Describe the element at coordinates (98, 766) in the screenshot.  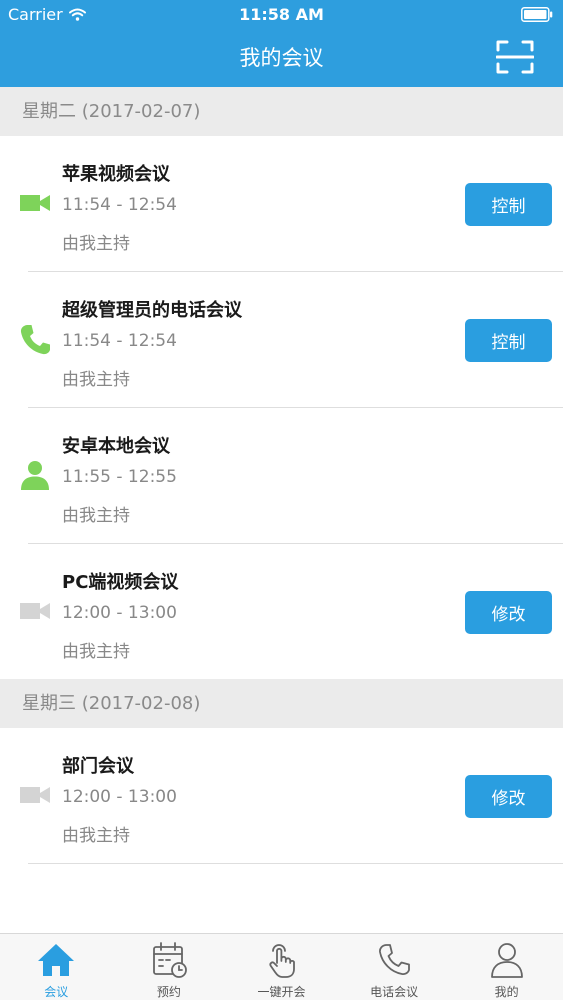
I see `meeting-title: 部门会议` at that location.